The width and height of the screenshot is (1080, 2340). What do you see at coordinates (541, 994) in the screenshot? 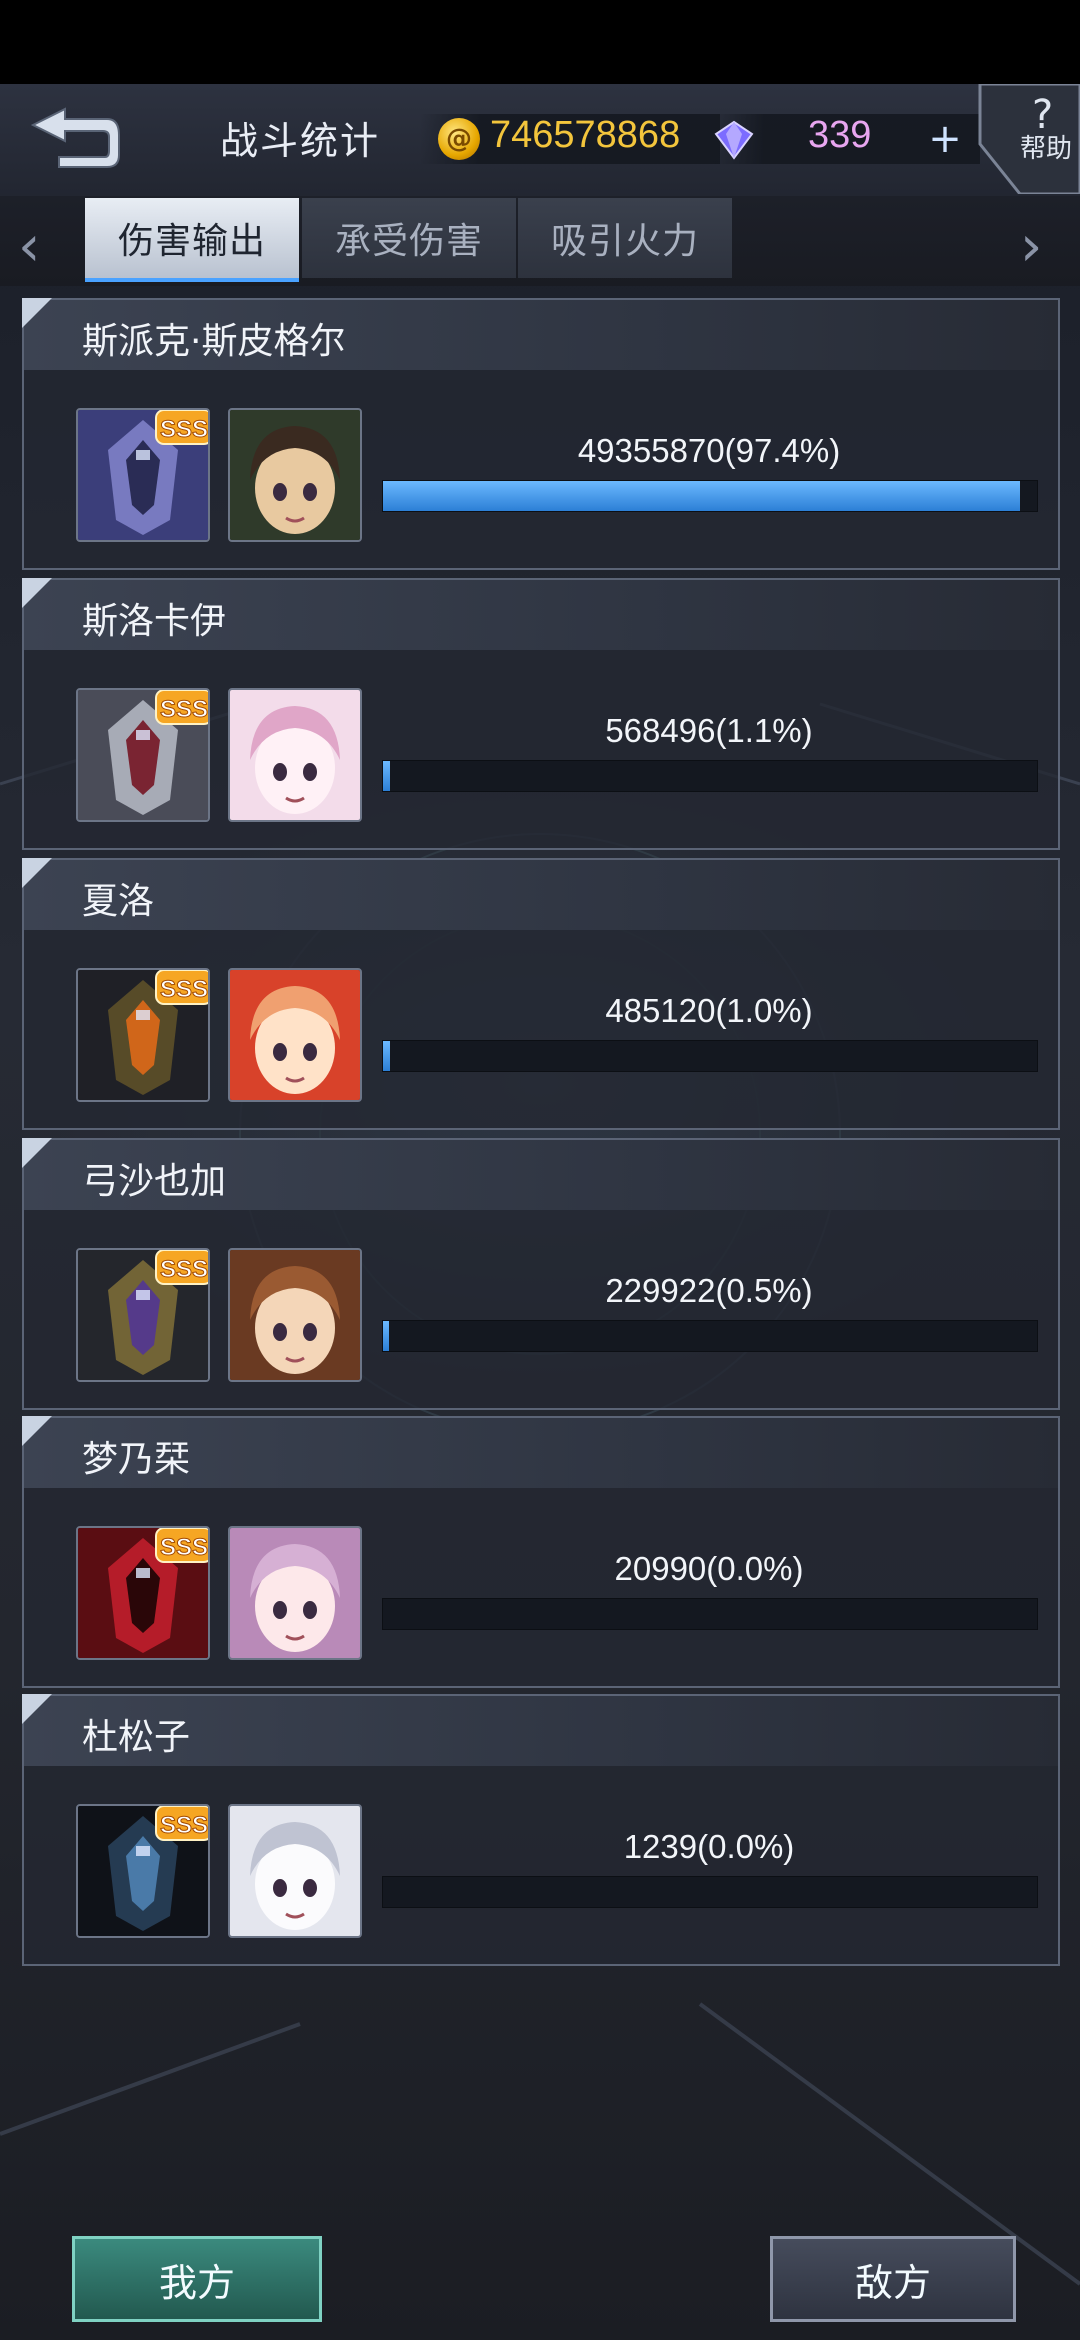
I see `damage-entry: 夏洛 SSS 485120(1.0%)` at bounding box center [541, 994].